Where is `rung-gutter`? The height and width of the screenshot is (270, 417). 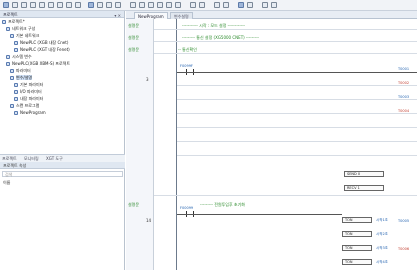 rung-gutter is located at coordinates (140, 144).